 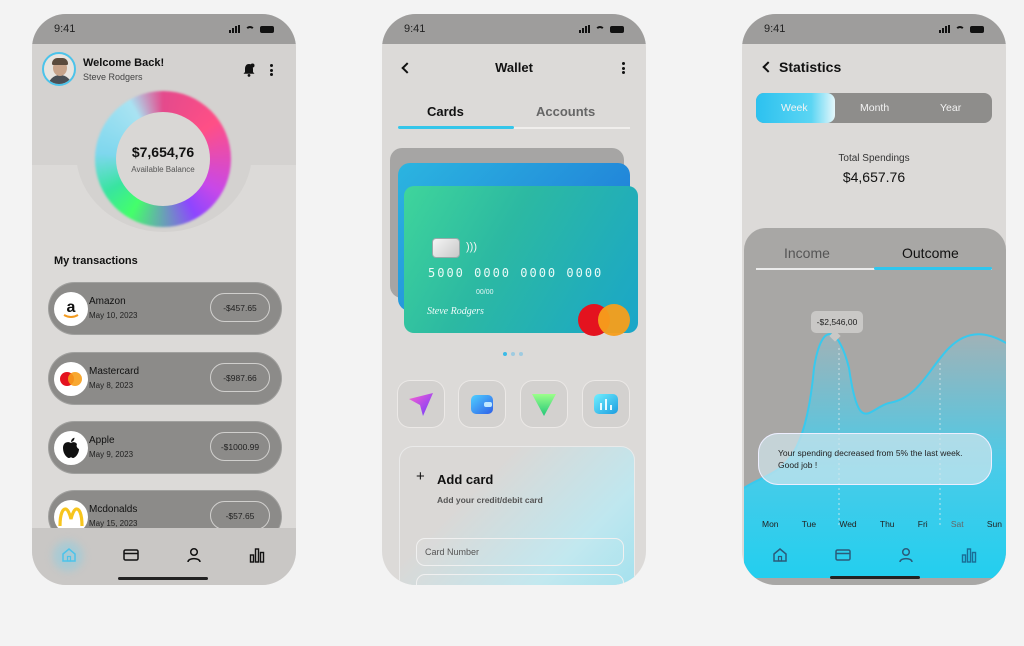 I want to click on tab-income: Income, so click(x=807, y=253).